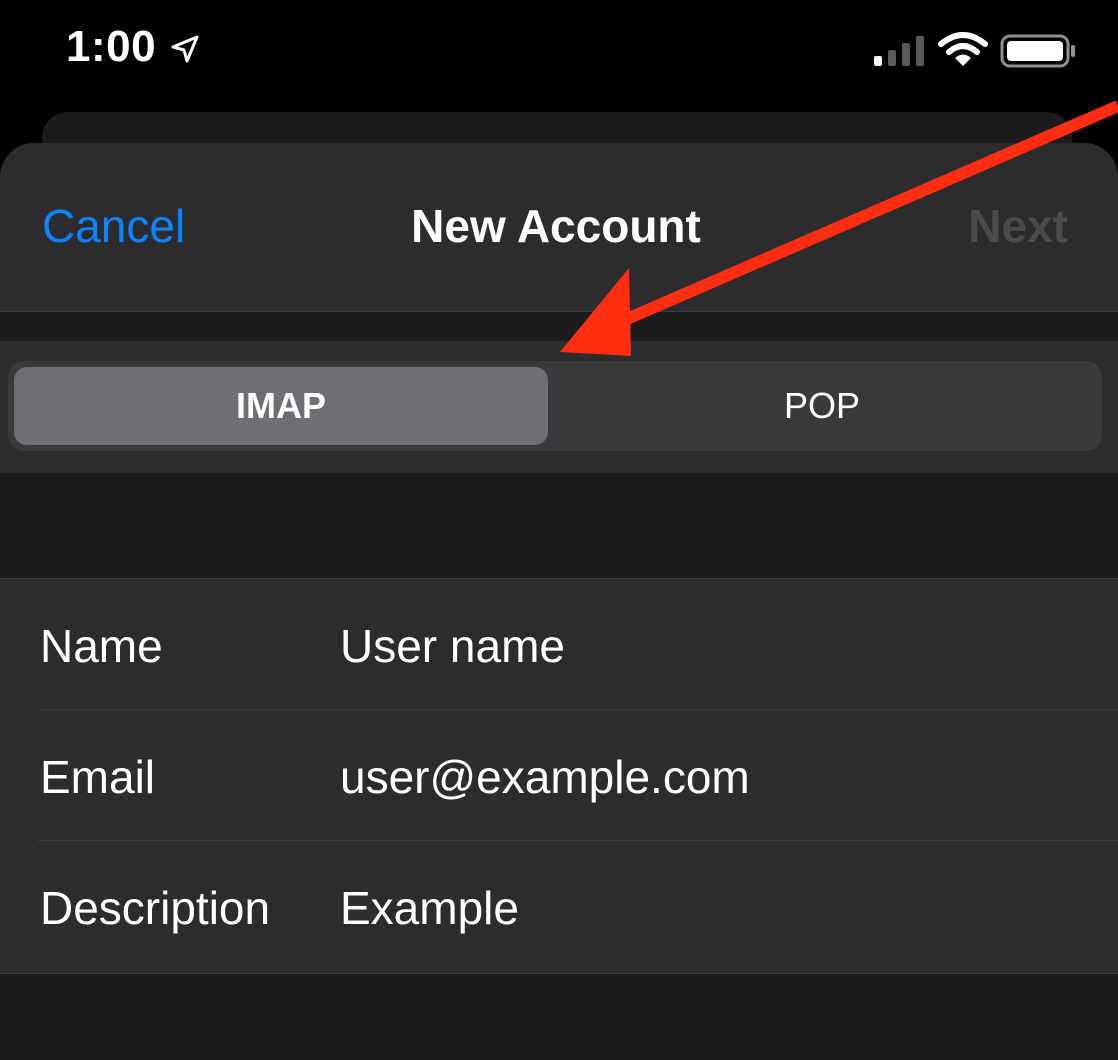 The width and height of the screenshot is (1118, 1060). I want to click on battery-icon, so click(1037, 51).